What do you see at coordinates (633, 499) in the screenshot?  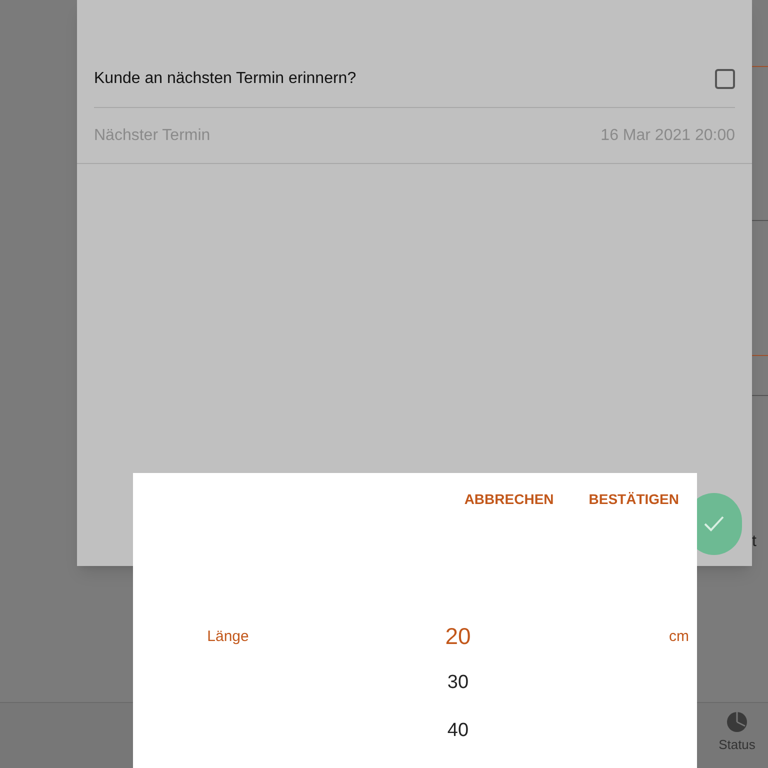 I see `confirm-button: BESTÄTIGEN` at bounding box center [633, 499].